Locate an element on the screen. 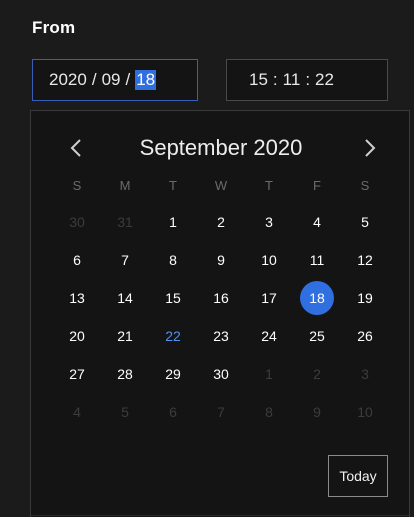  day-cell: 21 is located at coordinates (125, 336).